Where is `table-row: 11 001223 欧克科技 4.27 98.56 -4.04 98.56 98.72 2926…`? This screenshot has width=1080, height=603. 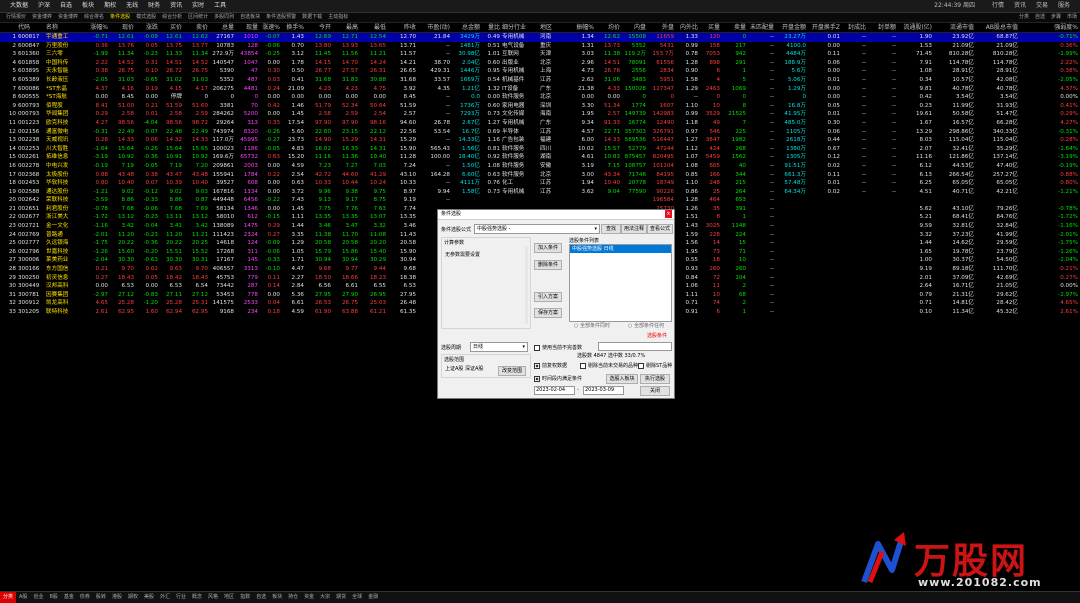 table-row: 11 001223 欧克科技 4.27 98.56 -4.04 98.56 98.72 2926… is located at coordinates (540, 123).